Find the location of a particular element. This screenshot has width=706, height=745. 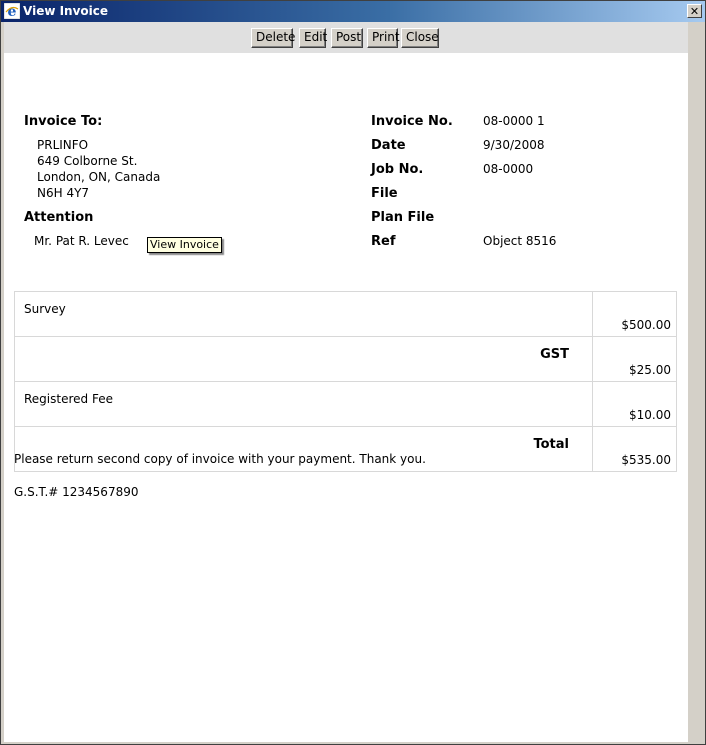

detail-label-job-no: Job No. is located at coordinates (397, 169).